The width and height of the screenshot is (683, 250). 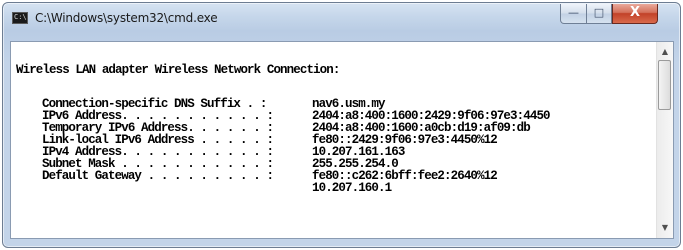 What do you see at coordinates (126, 18) in the screenshot?
I see `window-title: C:\Windows\system32\cmd.exe` at bounding box center [126, 18].